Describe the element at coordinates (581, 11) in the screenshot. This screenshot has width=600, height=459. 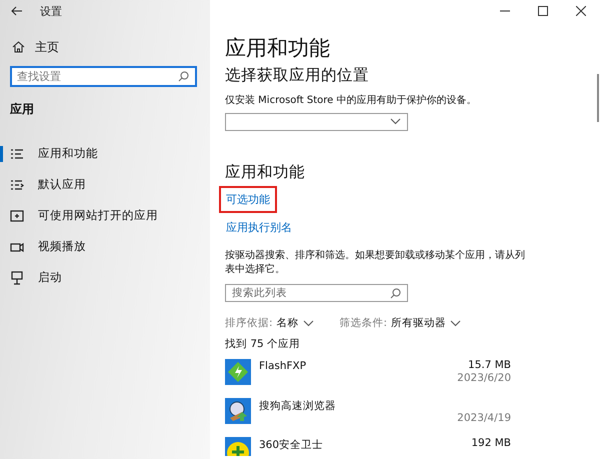
I see `close-icon` at that location.